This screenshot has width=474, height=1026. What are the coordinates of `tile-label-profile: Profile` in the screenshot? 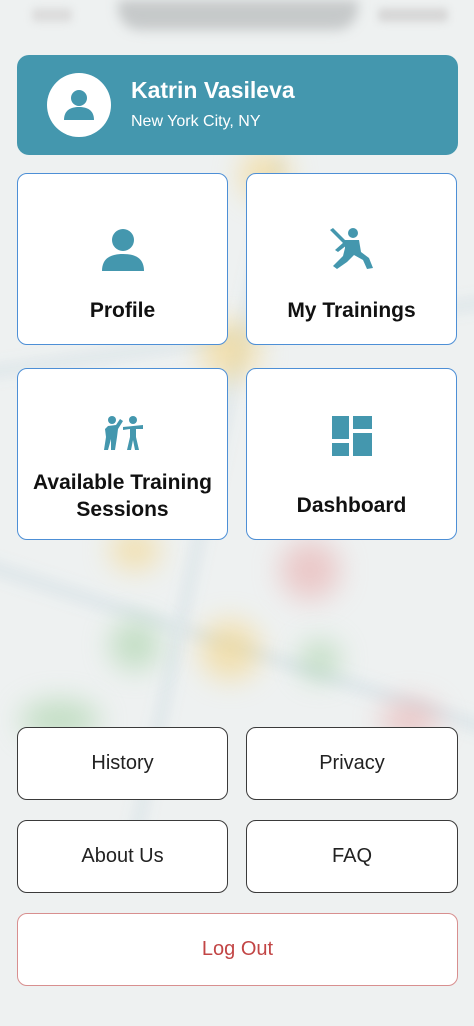 It's located at (122, 310).